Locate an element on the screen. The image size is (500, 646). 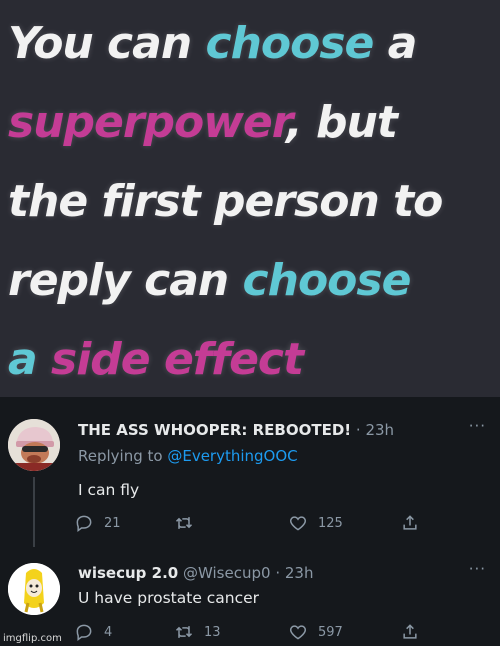
replying-to-label: Replying to is located at coordinates (123, 456).